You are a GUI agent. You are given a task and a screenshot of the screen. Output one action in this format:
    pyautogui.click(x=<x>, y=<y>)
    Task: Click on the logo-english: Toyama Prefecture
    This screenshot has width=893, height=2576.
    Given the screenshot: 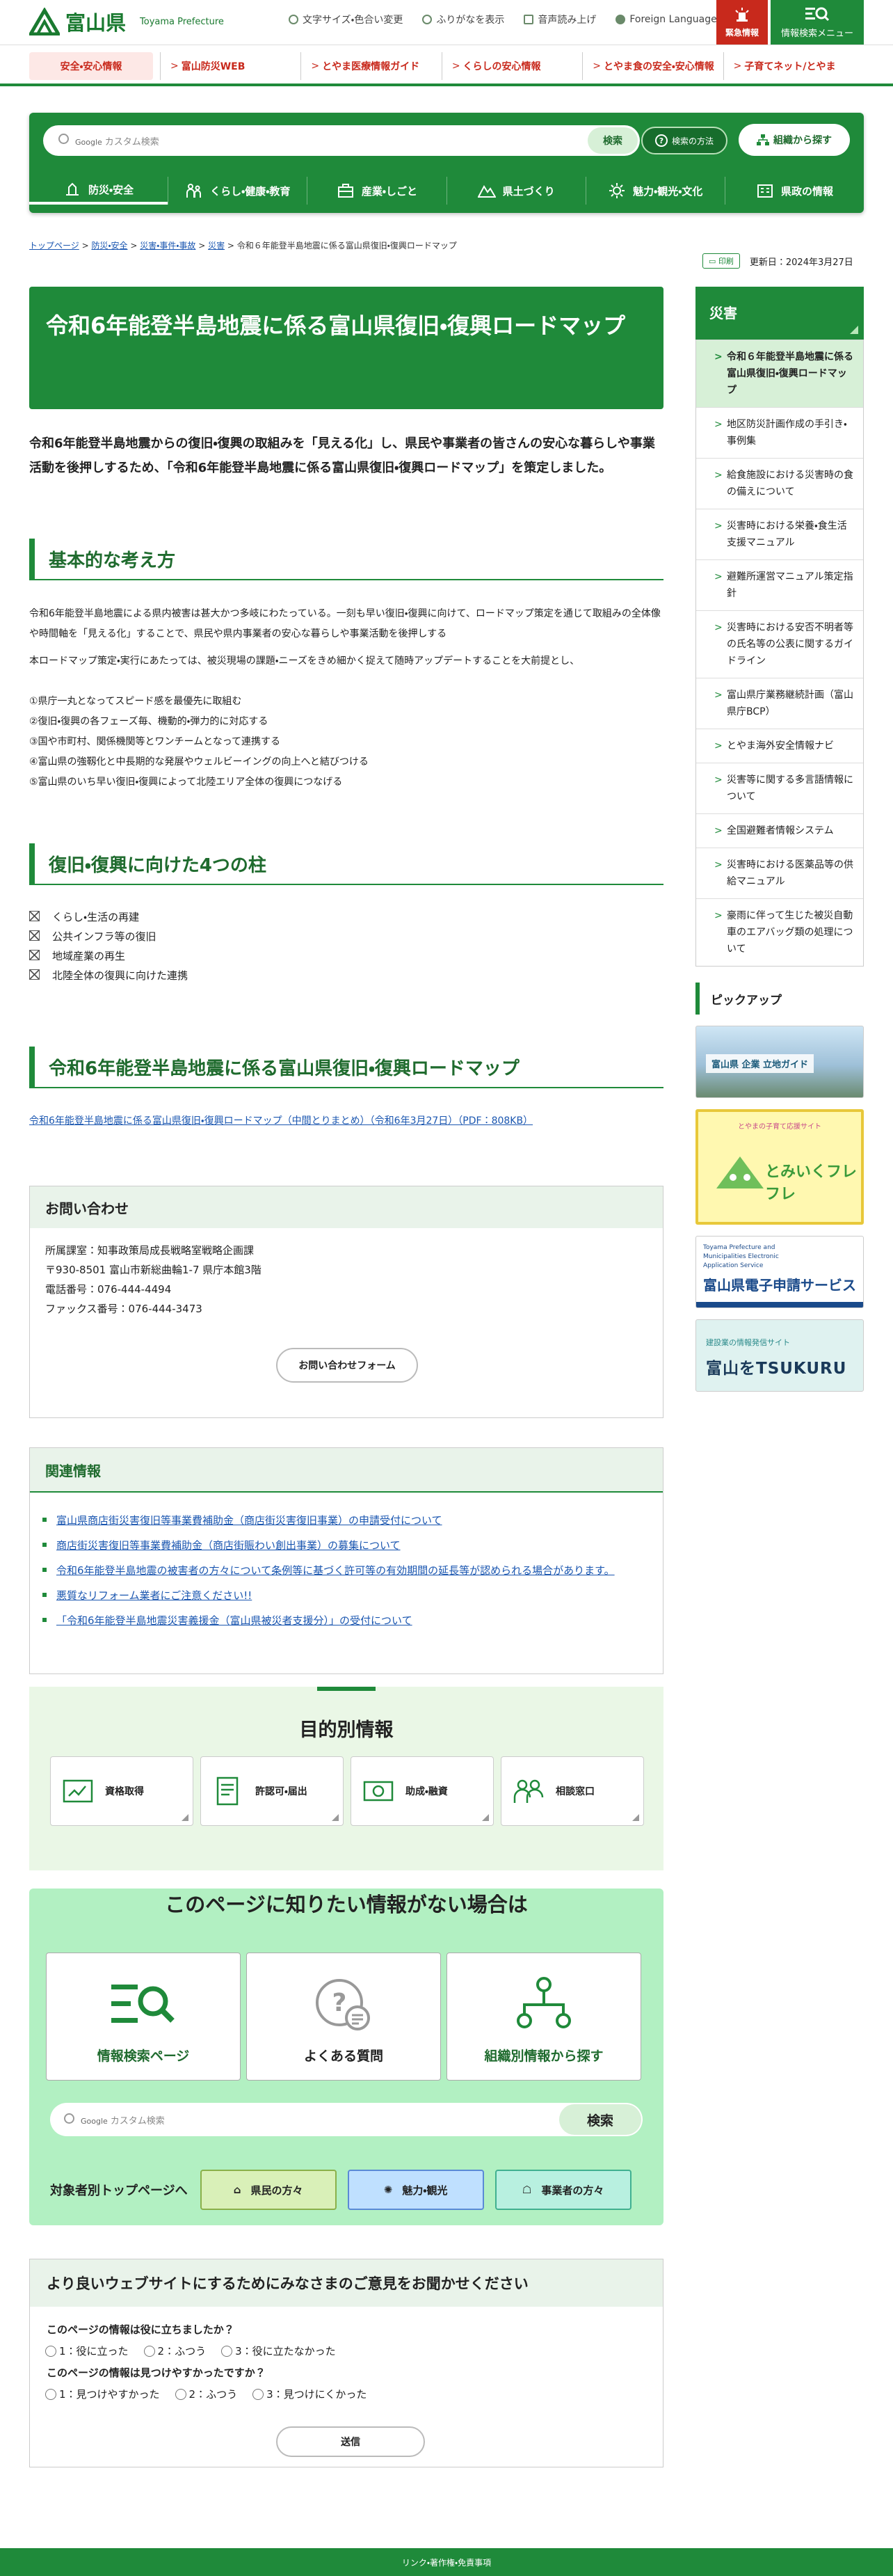 What is the action you would take?
    pyautogui.click(x=182, y=21)
    